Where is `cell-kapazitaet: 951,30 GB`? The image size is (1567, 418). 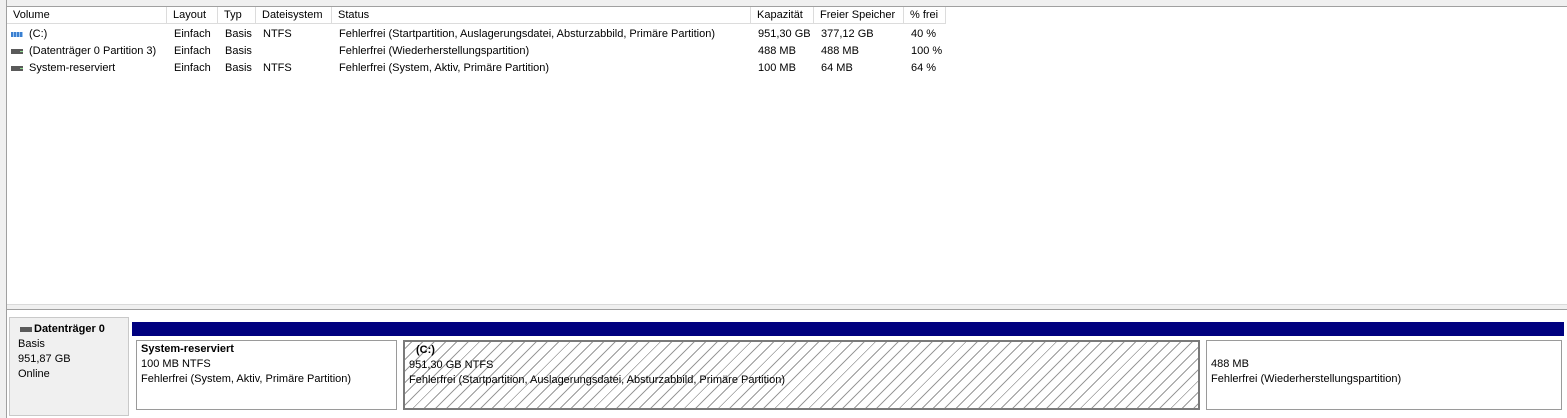
cell-kapazitaet: 951,30 GB is located at coordinates (784, 34).